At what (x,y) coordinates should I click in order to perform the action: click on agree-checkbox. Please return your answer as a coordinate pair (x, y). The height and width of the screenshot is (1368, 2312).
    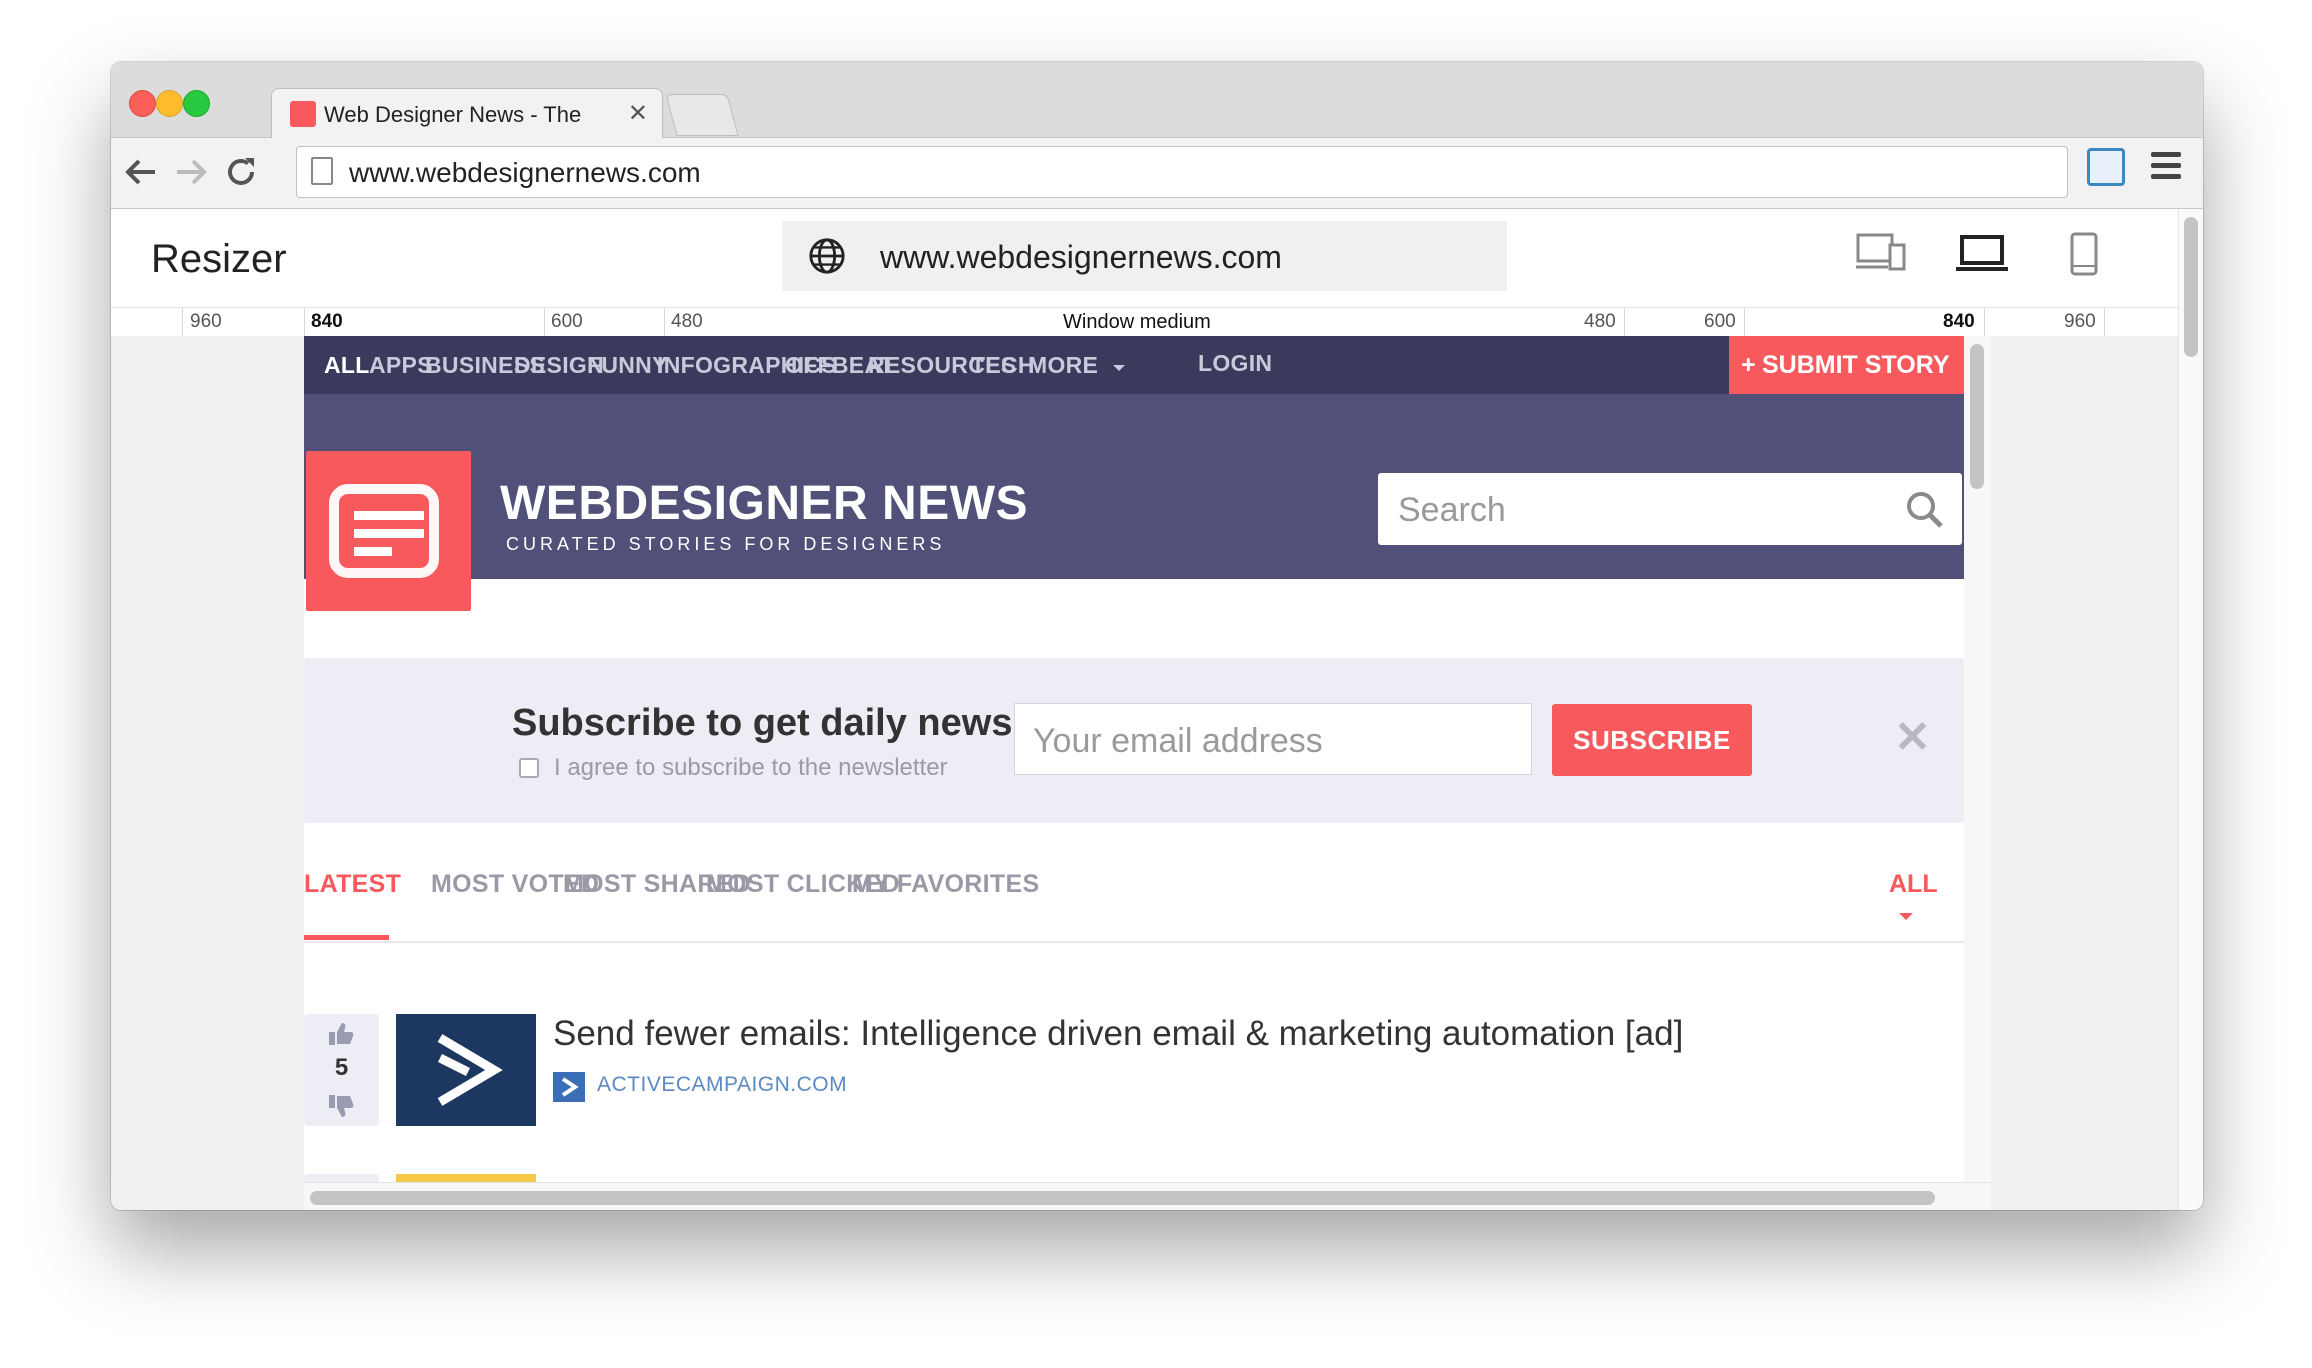
    Looking at the image, I should click on (529, 768).